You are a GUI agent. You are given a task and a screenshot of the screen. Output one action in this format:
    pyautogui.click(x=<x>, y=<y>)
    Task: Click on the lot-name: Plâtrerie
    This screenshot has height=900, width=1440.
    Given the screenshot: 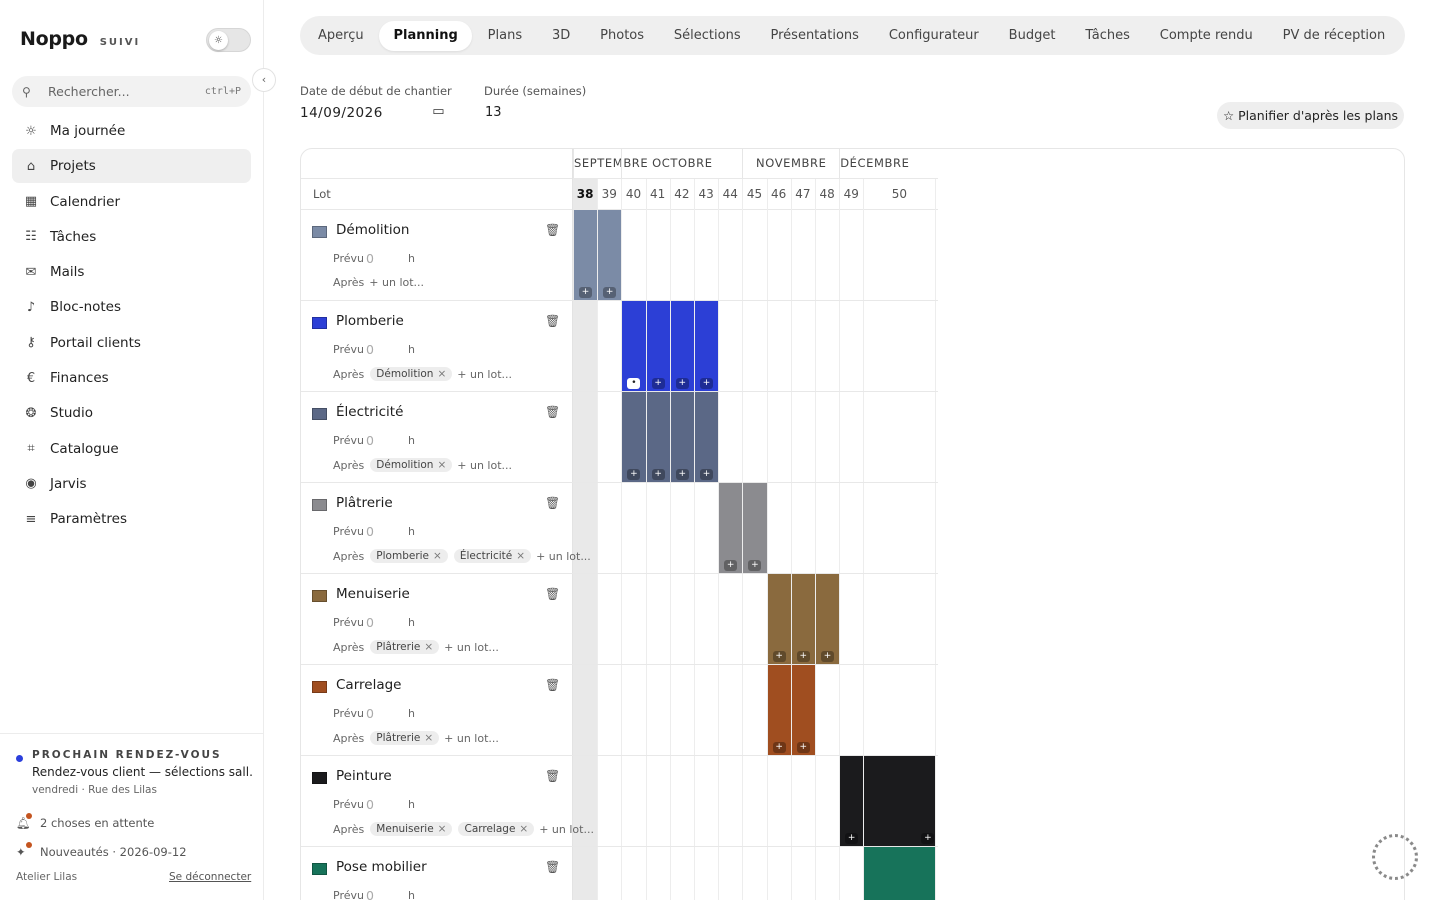 What is the action you would take?
    pyautogui.click(x=364, y=503)
    